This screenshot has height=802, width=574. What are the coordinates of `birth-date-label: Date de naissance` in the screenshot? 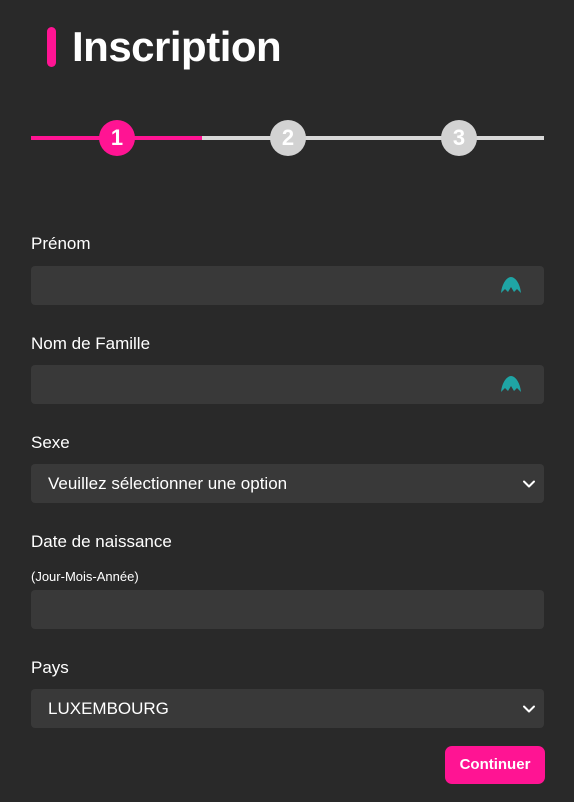 It's located at (101, 541).